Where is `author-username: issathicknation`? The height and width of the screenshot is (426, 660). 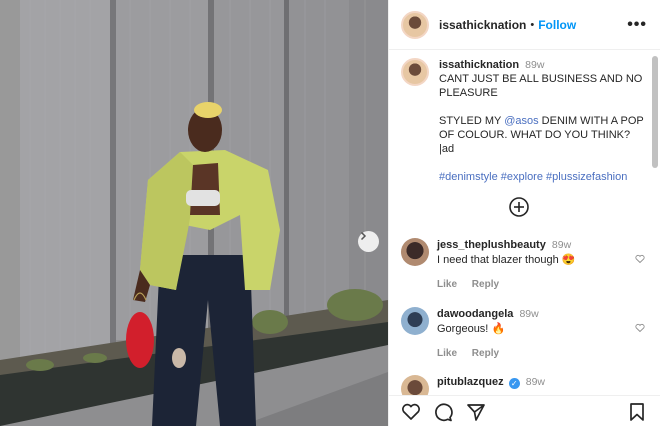
author-username: issathicknation is located at coordinates (482, 25).